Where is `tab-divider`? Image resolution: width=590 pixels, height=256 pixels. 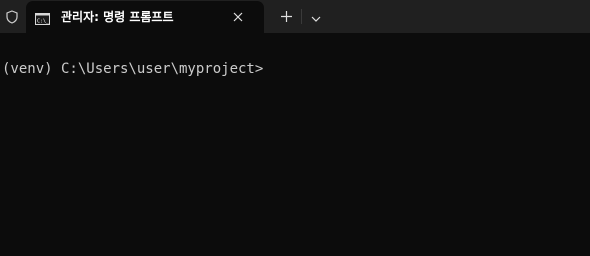
tab-divider is located at coordinates (301, 16).